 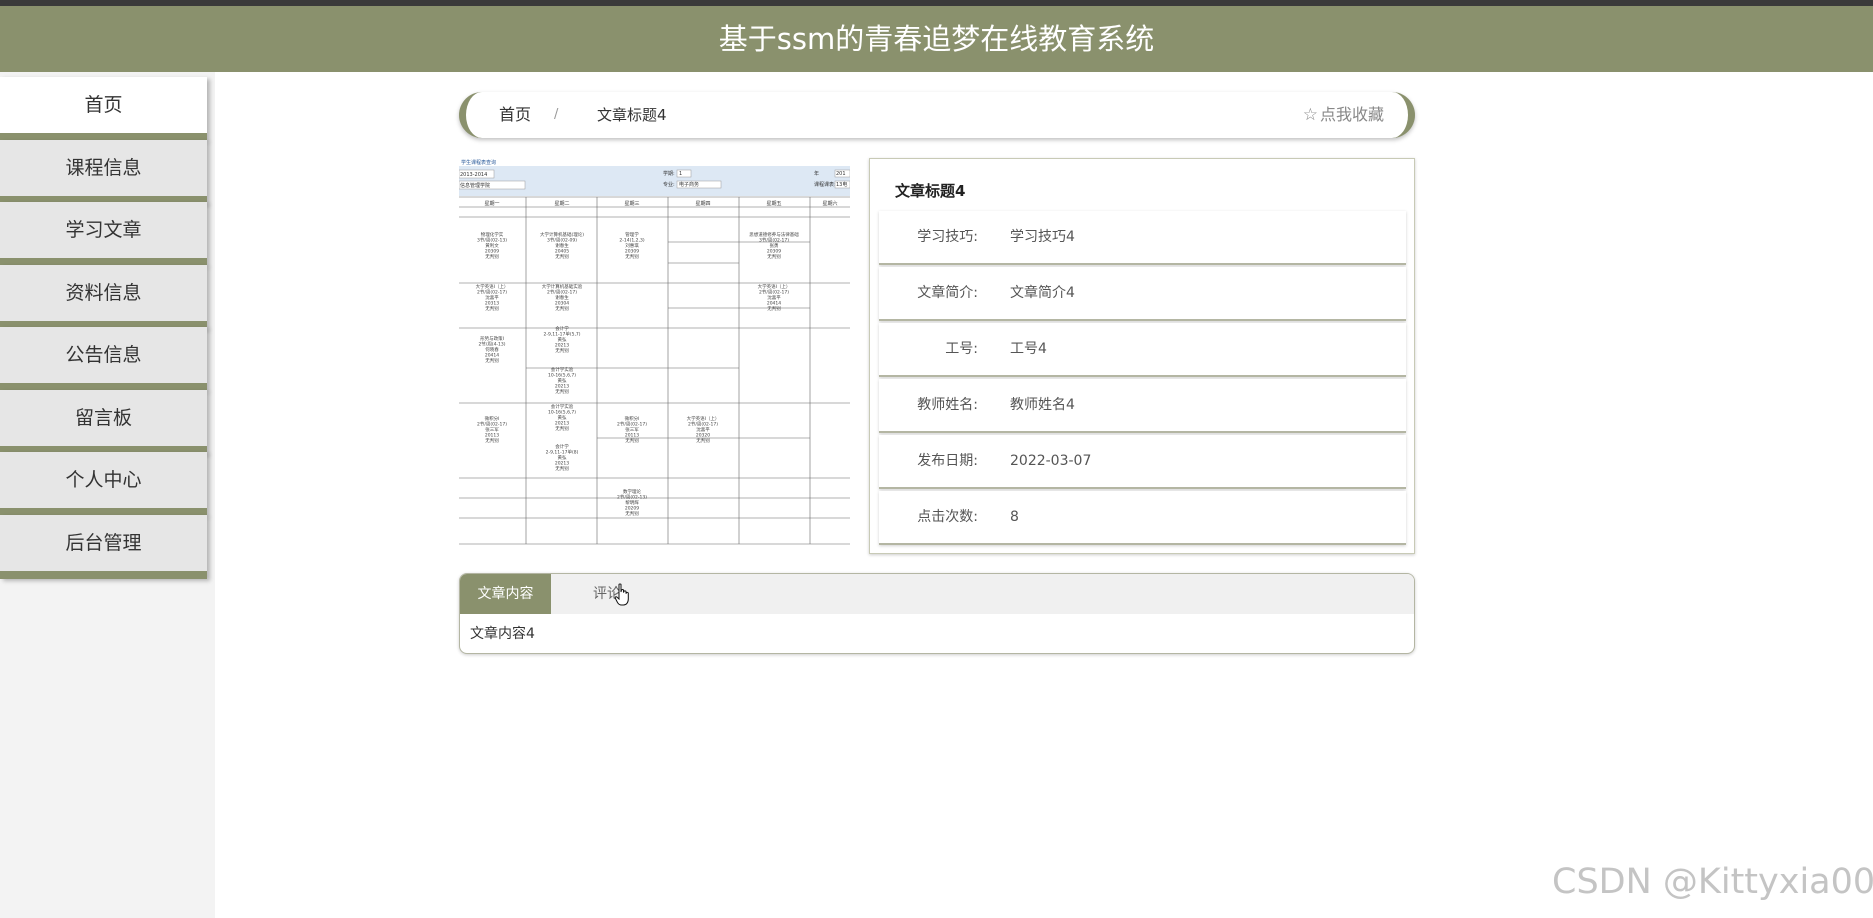 I want to click on page-header: 基于ssm的青春追梦在线教育系统, so click(x=936, y=39).